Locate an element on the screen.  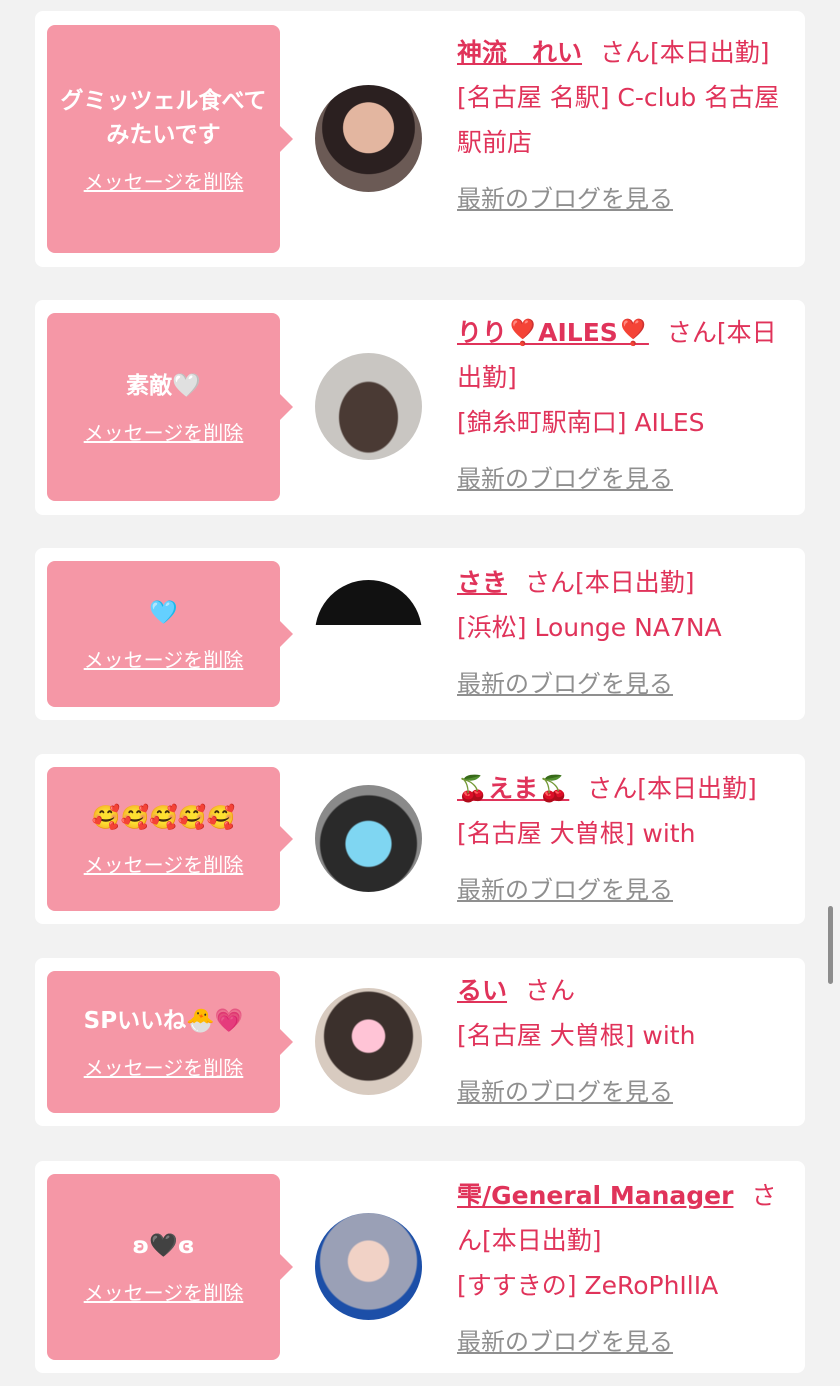
message-text: 素敵🤍 is located at coordinates (163, 385).